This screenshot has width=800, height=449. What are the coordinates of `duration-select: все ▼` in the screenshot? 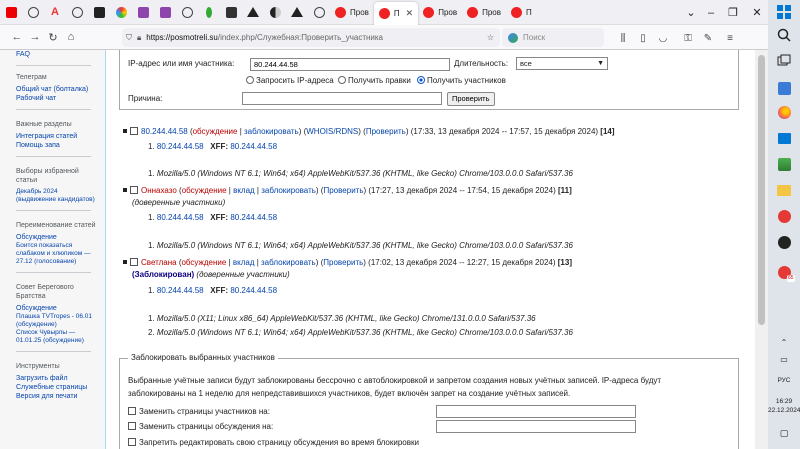 It's located at (562, 63).